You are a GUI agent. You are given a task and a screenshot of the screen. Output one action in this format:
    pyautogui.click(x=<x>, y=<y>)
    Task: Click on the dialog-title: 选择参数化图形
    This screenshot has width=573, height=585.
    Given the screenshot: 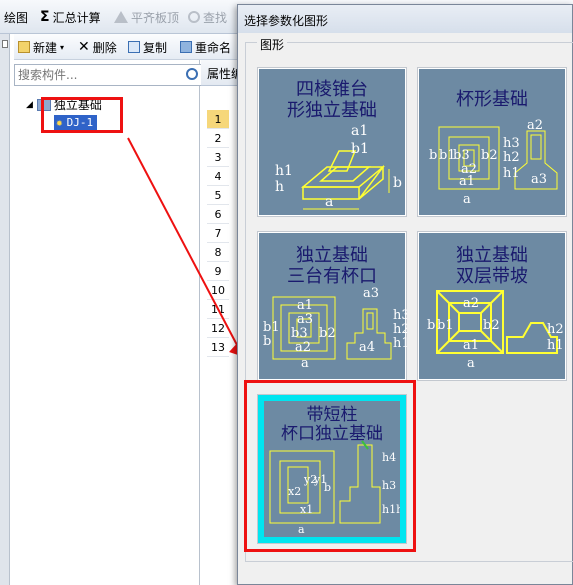 What is the action you would take?
    pyautogui.click(x=405, y=19)
    